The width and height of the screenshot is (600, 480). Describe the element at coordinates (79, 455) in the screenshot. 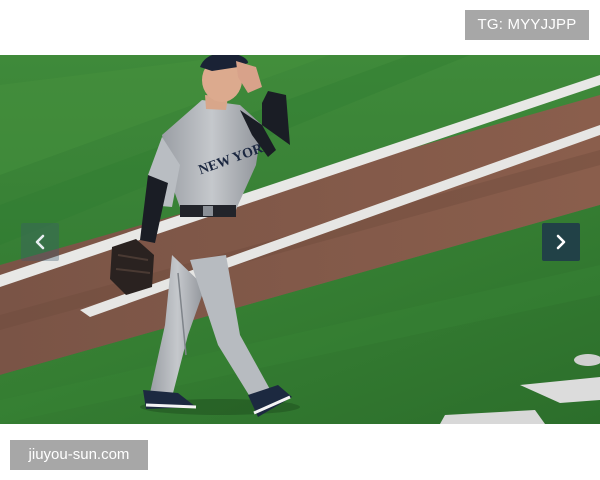

I see `watermark-site-badge: jiuyou-sun.com` at that location.